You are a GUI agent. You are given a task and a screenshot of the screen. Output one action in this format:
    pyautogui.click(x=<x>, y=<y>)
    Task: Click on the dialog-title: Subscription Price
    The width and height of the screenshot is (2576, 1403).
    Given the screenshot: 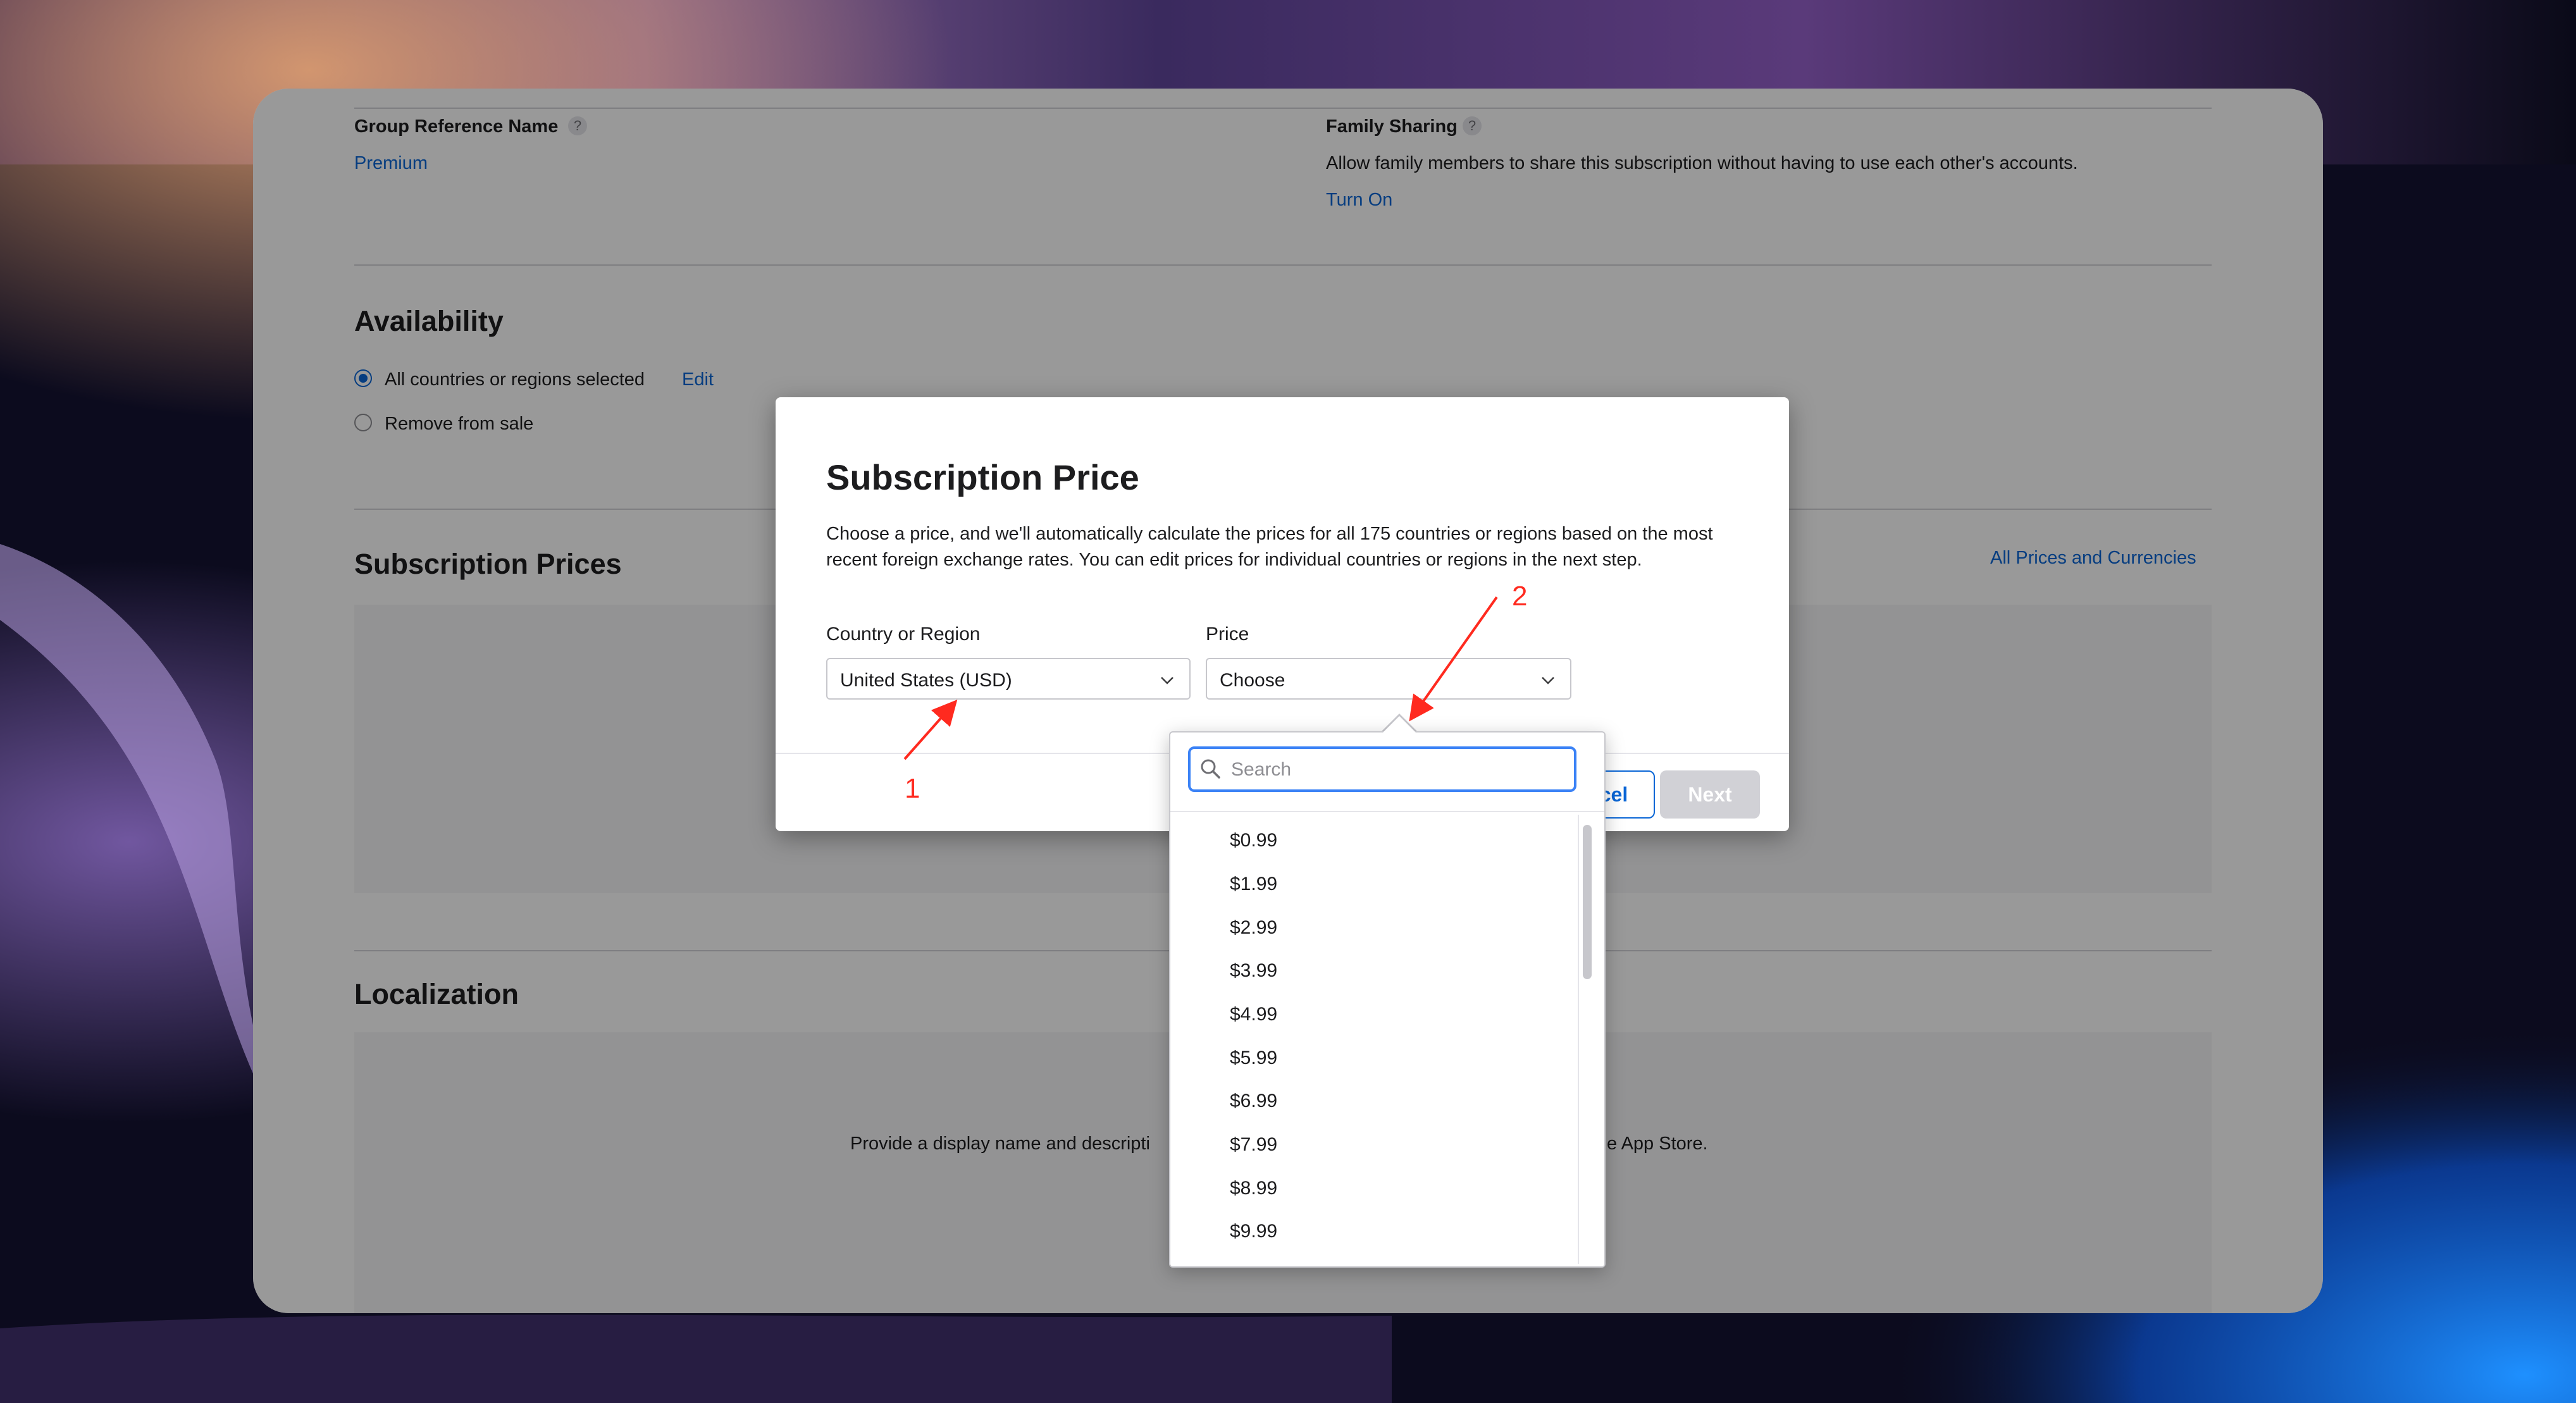 What is the action you would take?
    pyautogui.click(x=982, y=477)
    